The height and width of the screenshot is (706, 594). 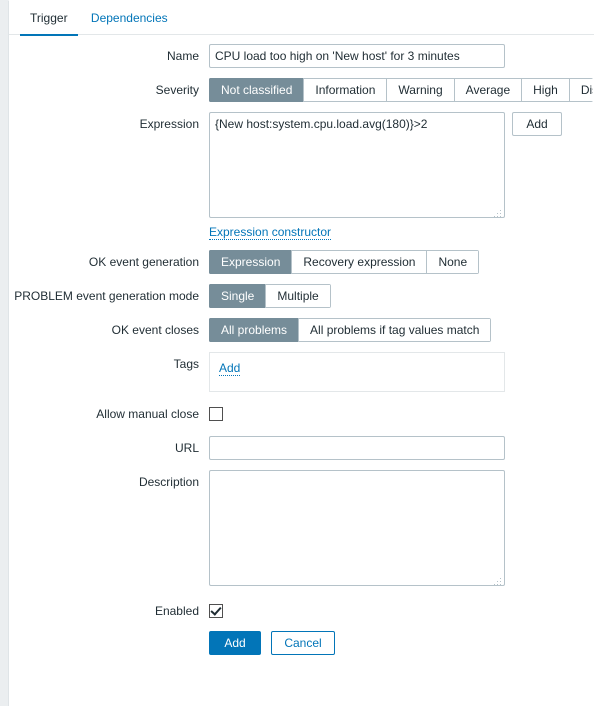 What do you see at coordinates (401, 610) in the screenshot?
I see `field-enabled` at bounding box center [401, 610].